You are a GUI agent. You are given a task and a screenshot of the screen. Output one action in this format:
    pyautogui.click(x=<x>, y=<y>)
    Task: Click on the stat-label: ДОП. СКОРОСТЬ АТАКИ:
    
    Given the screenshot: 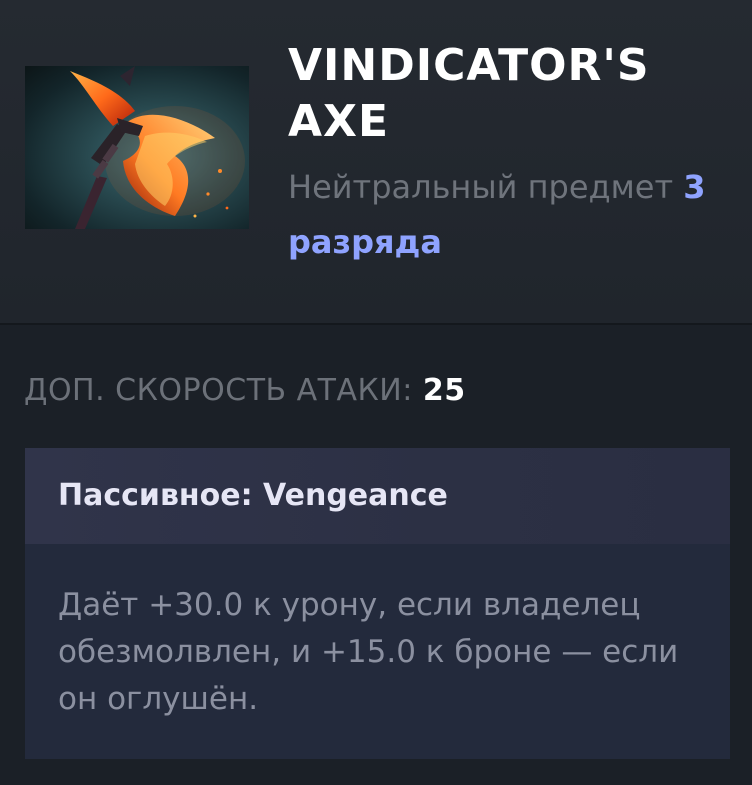 What is the action you would take?
    pyautogui.click(x=218, y=390)
    